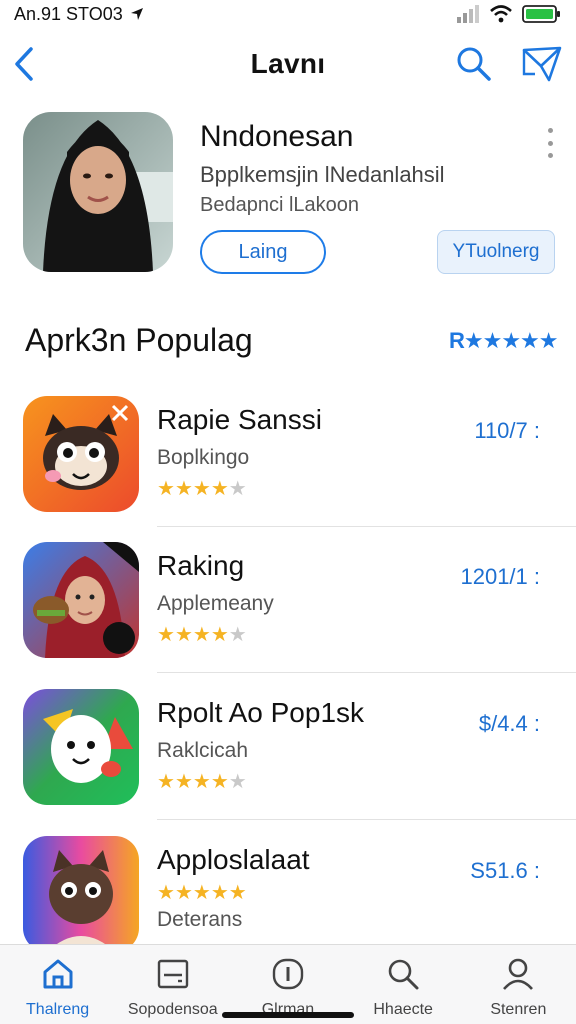 The height and width of the screenshot is (1024, 576). I want to click on search-button, so click(474, 64).